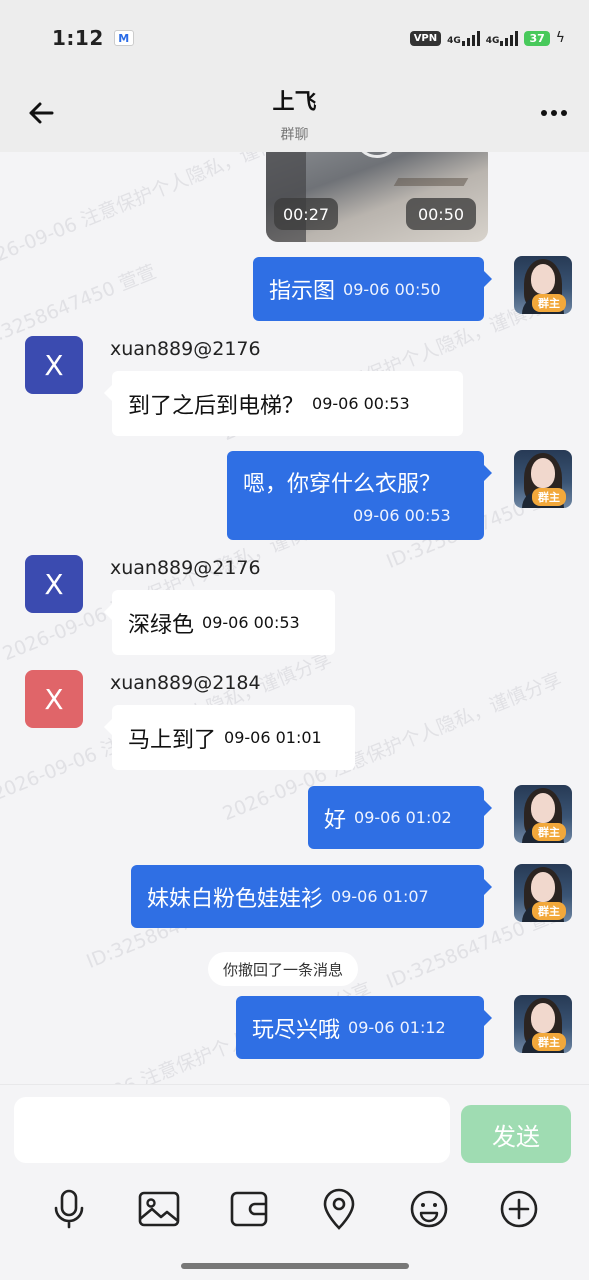  What do you see at coordinates (69, 1209) in the screenshot?
I see `microphone-icon` at bounding box center [69, 1209].